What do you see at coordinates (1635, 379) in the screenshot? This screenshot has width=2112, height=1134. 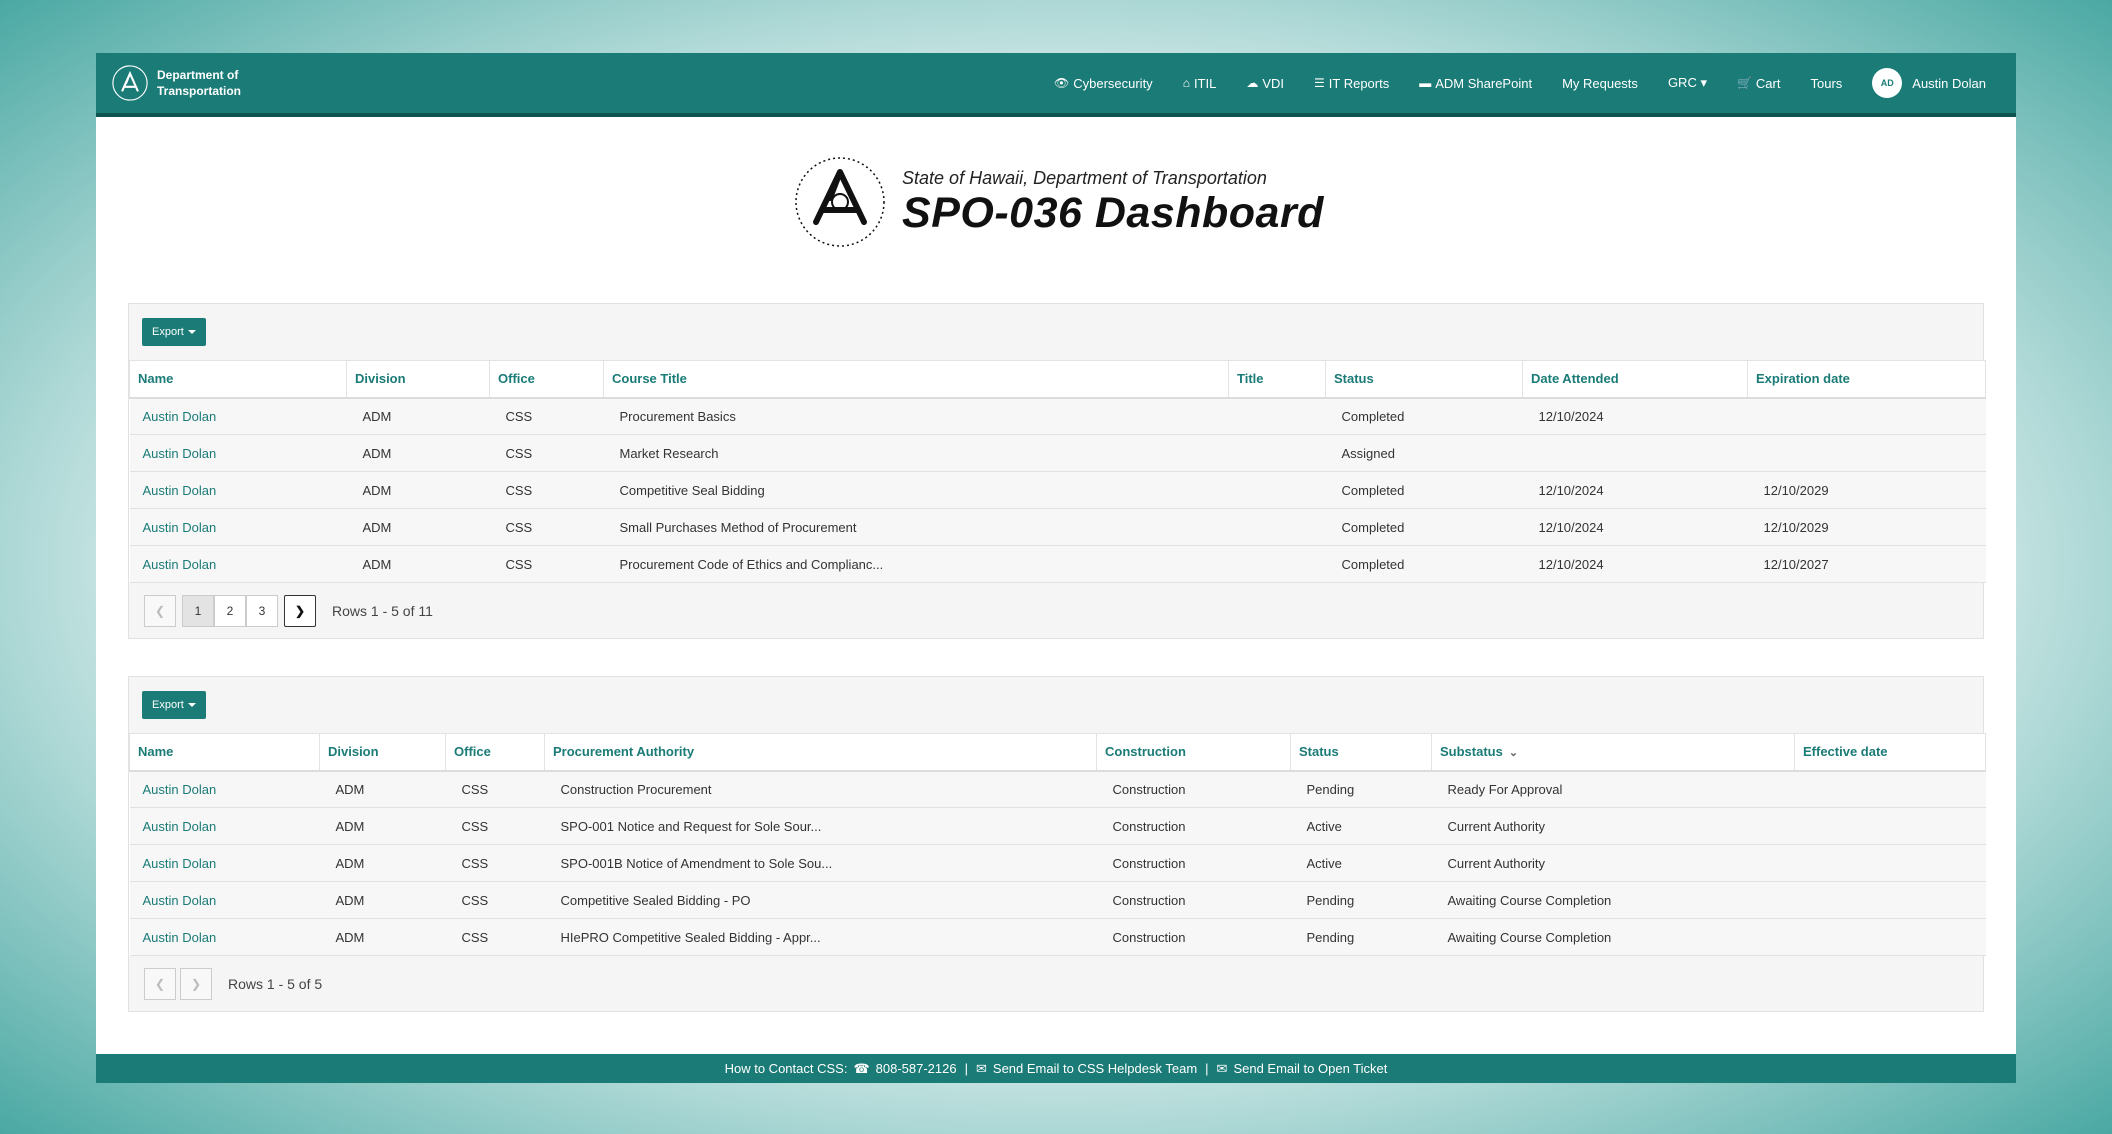 I see `col-date-attended: Date Attended` at bounding box center [1635, 379].